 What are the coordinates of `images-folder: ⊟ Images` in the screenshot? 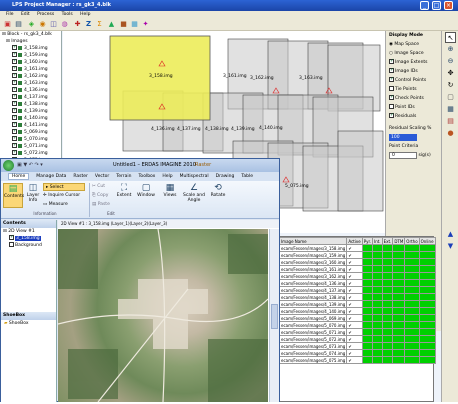 It's located at (30, 41).